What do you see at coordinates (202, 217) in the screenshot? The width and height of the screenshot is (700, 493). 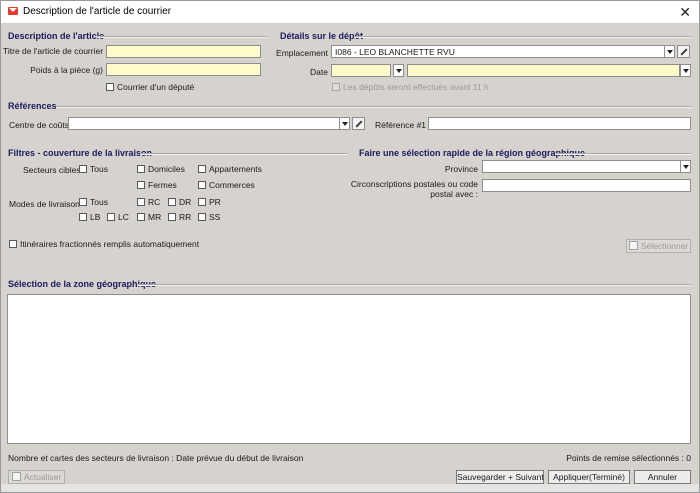 I see `mode-ss-checkbox` at bounding box center [202, 217].